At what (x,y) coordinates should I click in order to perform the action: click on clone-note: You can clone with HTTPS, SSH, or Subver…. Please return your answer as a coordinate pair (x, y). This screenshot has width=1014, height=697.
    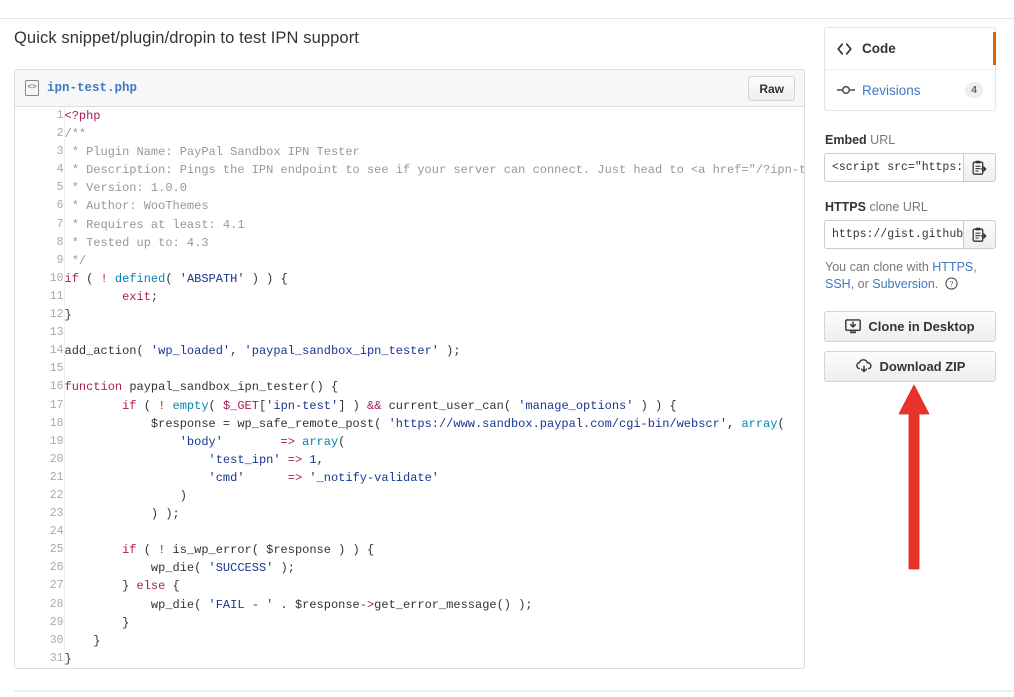
    Looking at the image, I should click on (910, 277).